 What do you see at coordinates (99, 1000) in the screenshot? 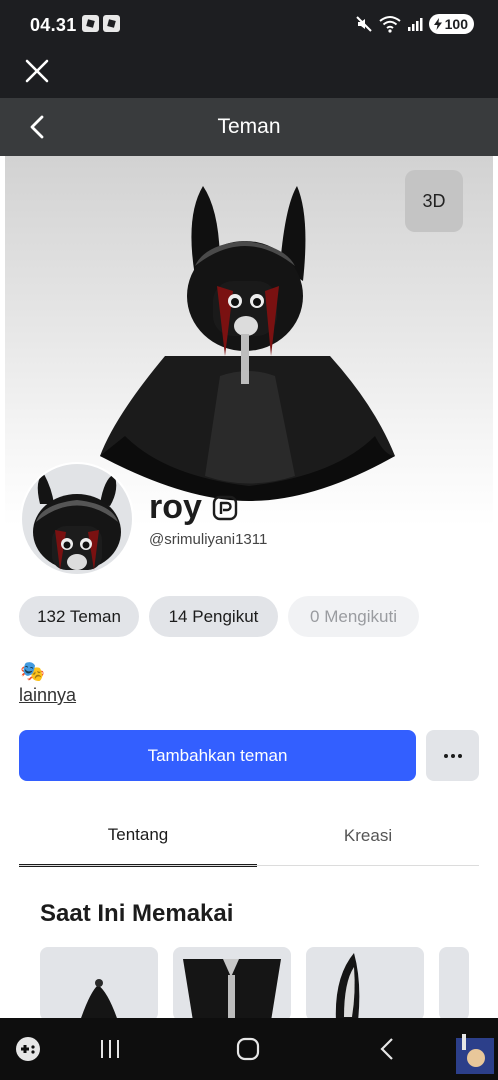
I see `dress-item-image` at bounding box center [99, 1000].